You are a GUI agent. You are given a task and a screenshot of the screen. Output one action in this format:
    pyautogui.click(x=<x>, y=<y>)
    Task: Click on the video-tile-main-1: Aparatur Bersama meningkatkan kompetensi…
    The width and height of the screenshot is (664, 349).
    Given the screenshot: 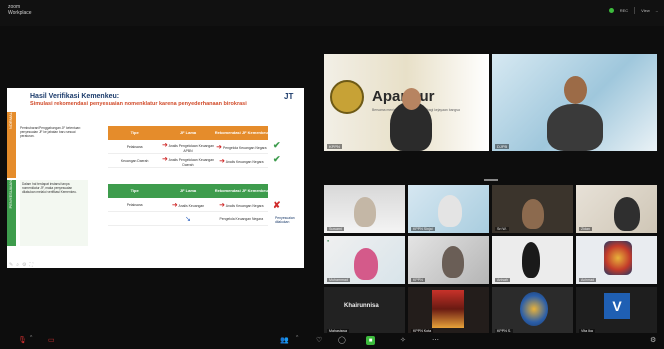 What is the action you would take?
    pyautogui.click(x=406, y=102)
    